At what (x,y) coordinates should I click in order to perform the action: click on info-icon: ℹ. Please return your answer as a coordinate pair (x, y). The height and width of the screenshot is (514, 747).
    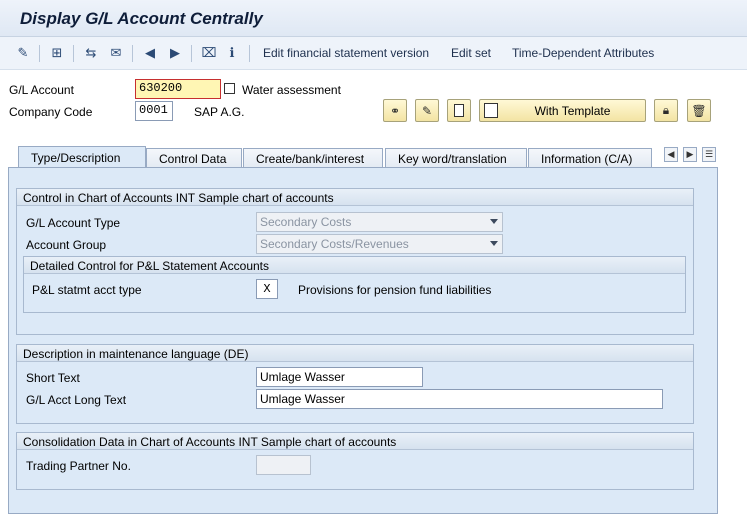
    Looking at the image, I should click on (232, 53).